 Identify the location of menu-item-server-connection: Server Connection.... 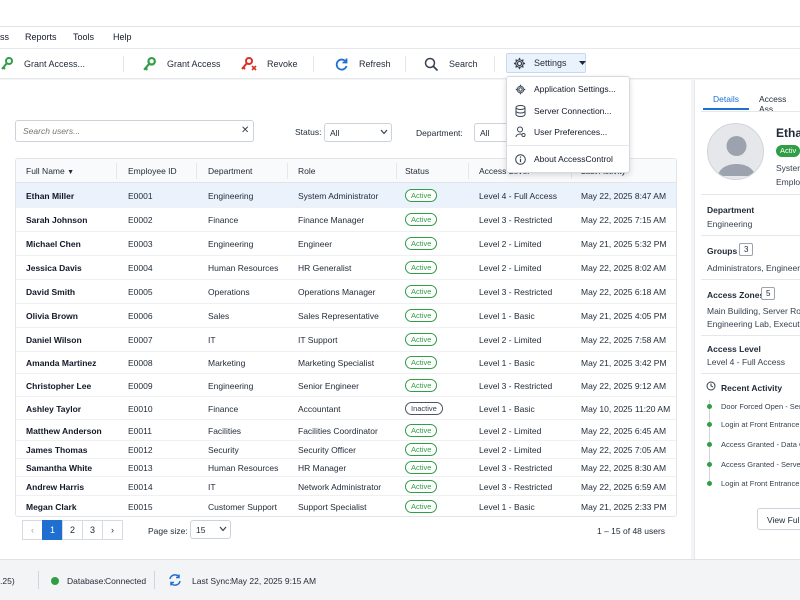
(569, 111).